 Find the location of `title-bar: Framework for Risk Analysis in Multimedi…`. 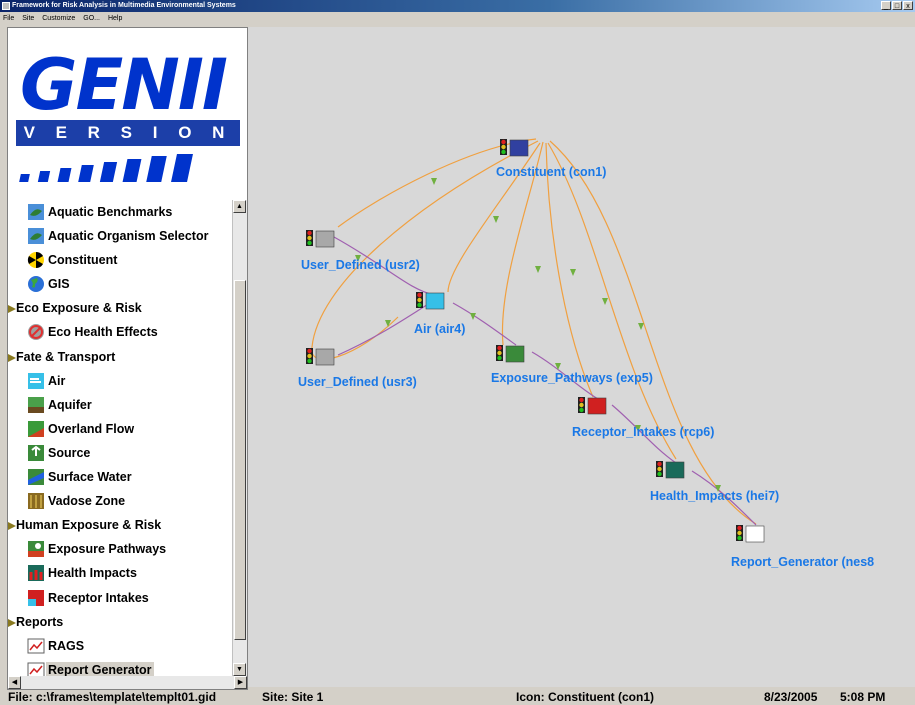

title-bar: Framework for Risk Analysis in Multimedi… is located at coordinates (457, 6).